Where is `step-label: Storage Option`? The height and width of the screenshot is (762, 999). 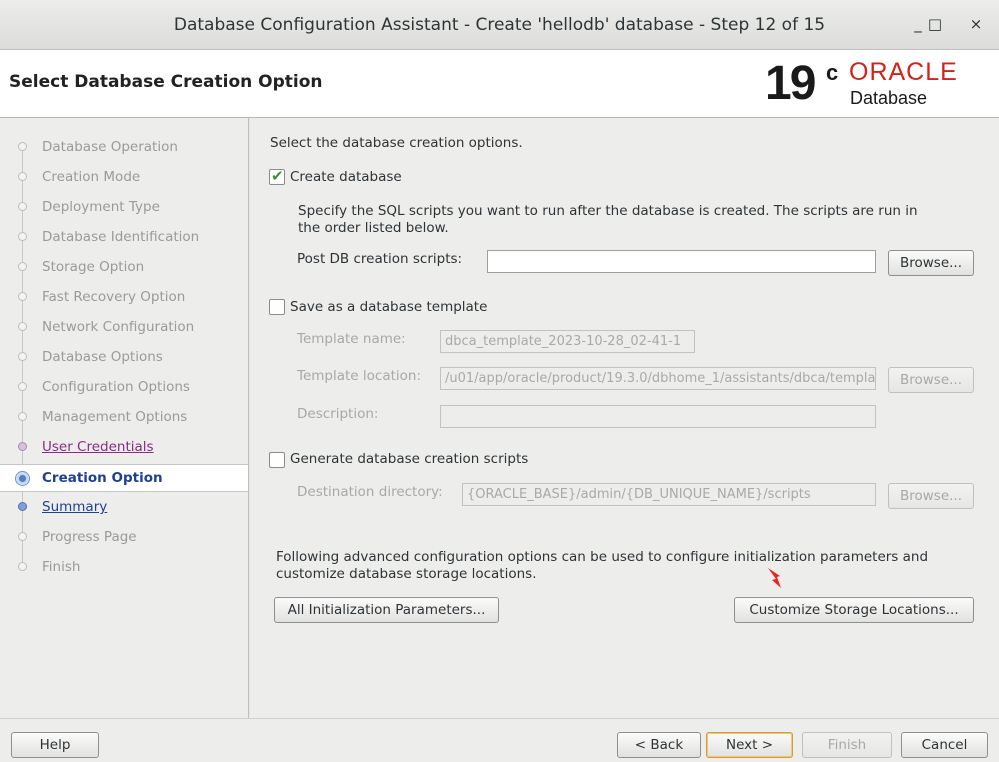 step-label: Storage Option is located at coordinates (93, 267).